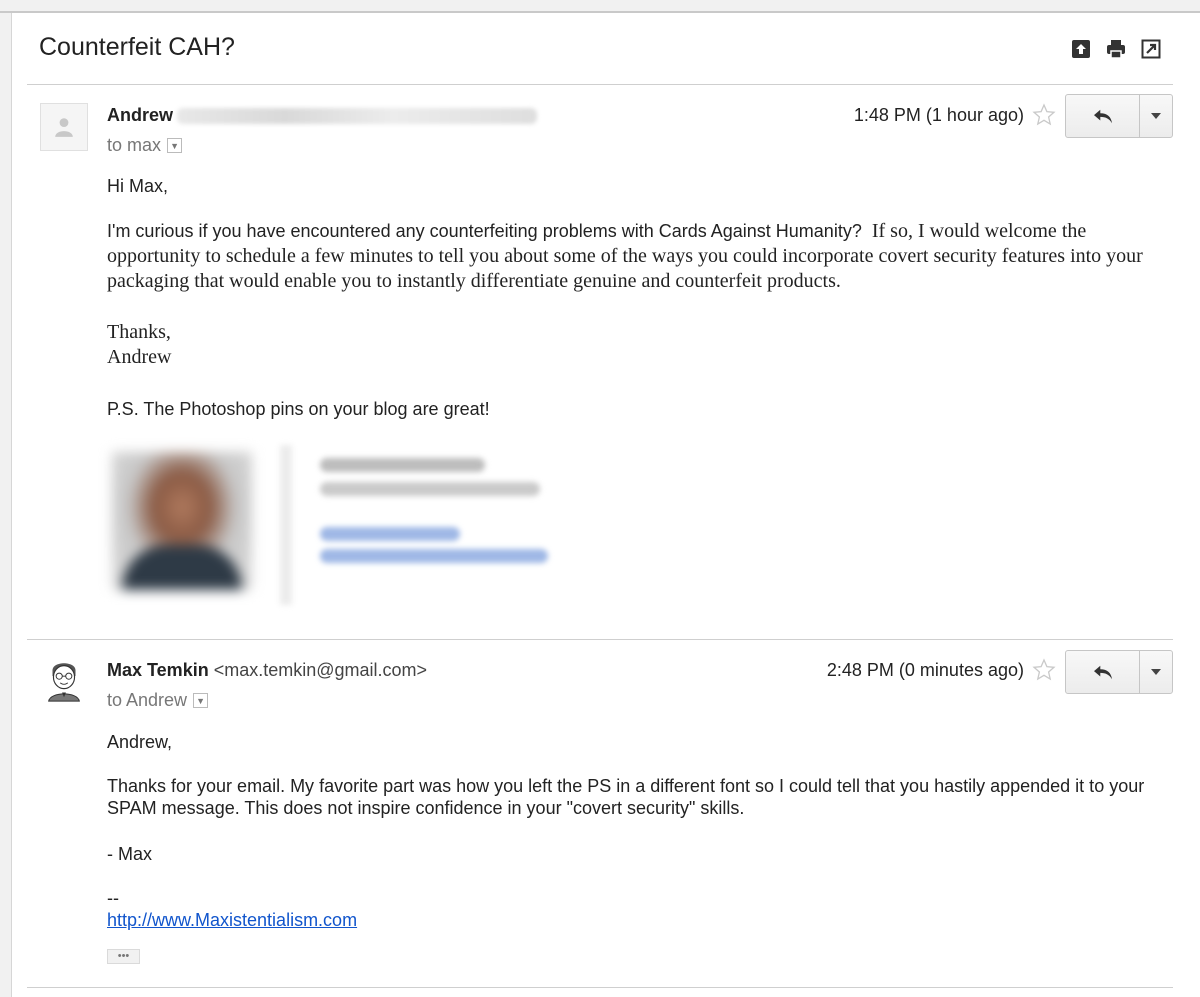 The image size is (1200, 997). I want to click on show-trimmed-content-button: •••, so click(123, 956).